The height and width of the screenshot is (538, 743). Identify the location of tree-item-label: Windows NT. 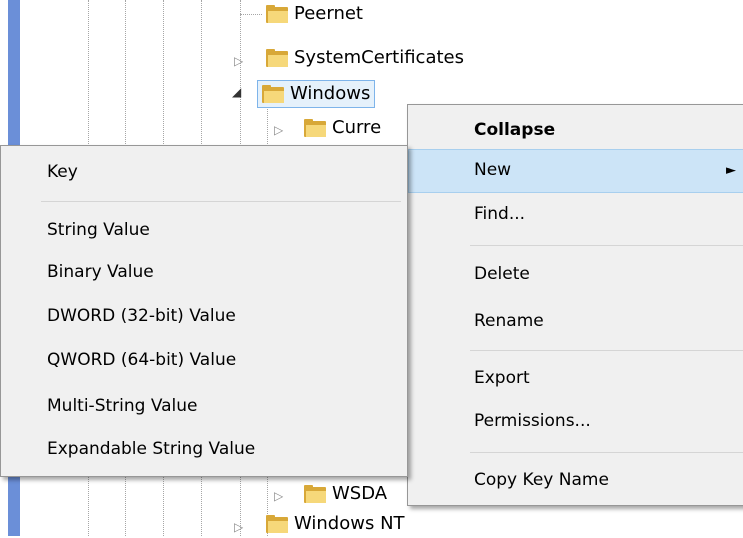
(349, 523).